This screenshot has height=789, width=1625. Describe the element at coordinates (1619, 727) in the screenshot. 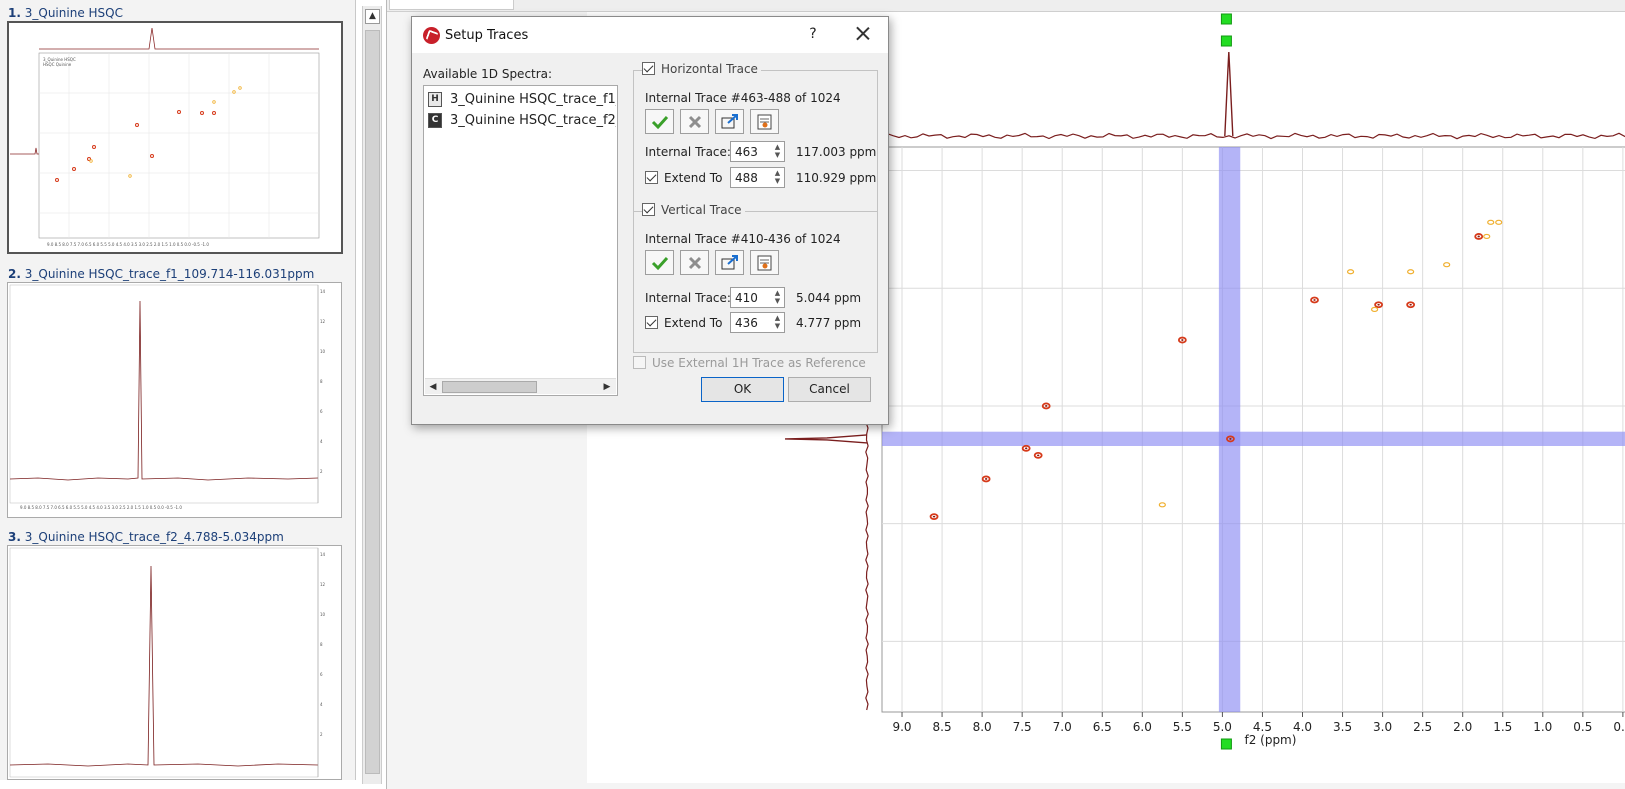

I see `x-tick-label: 0.0` at that location.